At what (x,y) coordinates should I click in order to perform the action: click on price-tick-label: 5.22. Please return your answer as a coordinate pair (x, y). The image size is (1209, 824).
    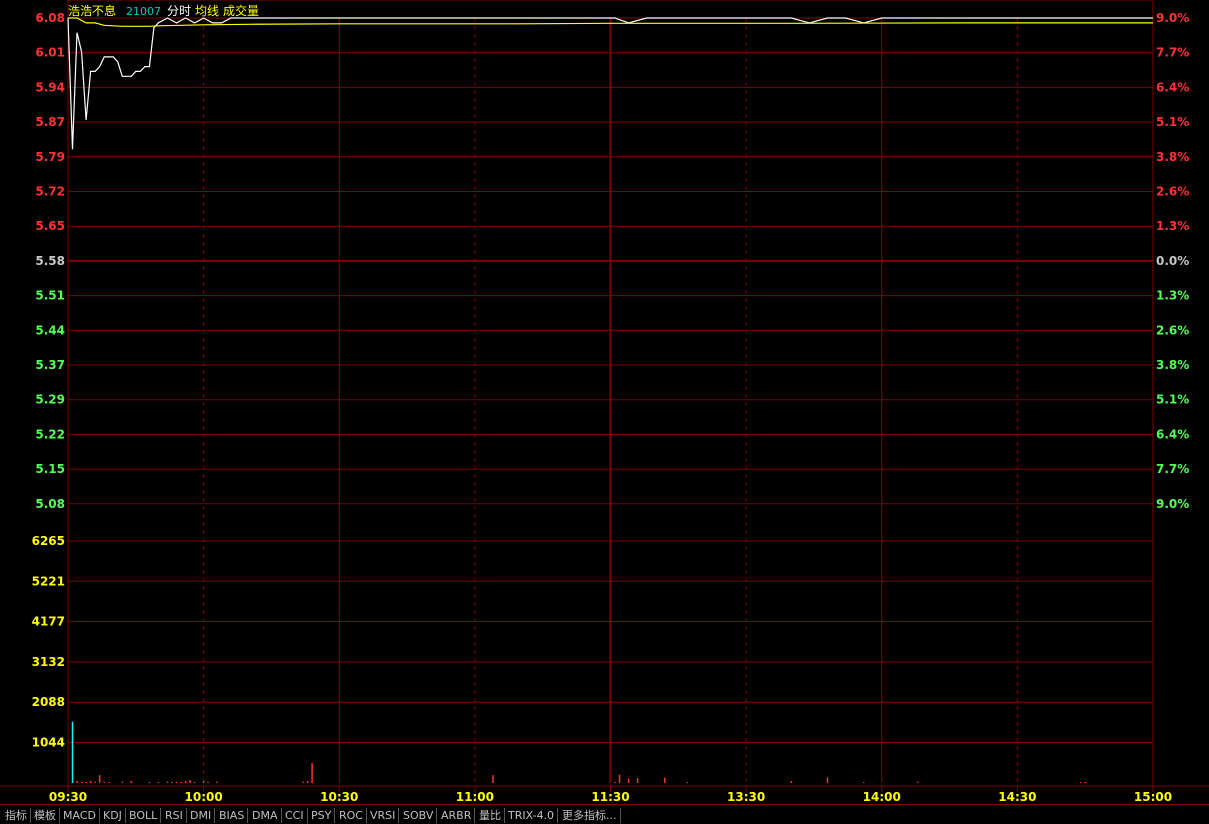
    Looking at the image, I should click on (50, 434).